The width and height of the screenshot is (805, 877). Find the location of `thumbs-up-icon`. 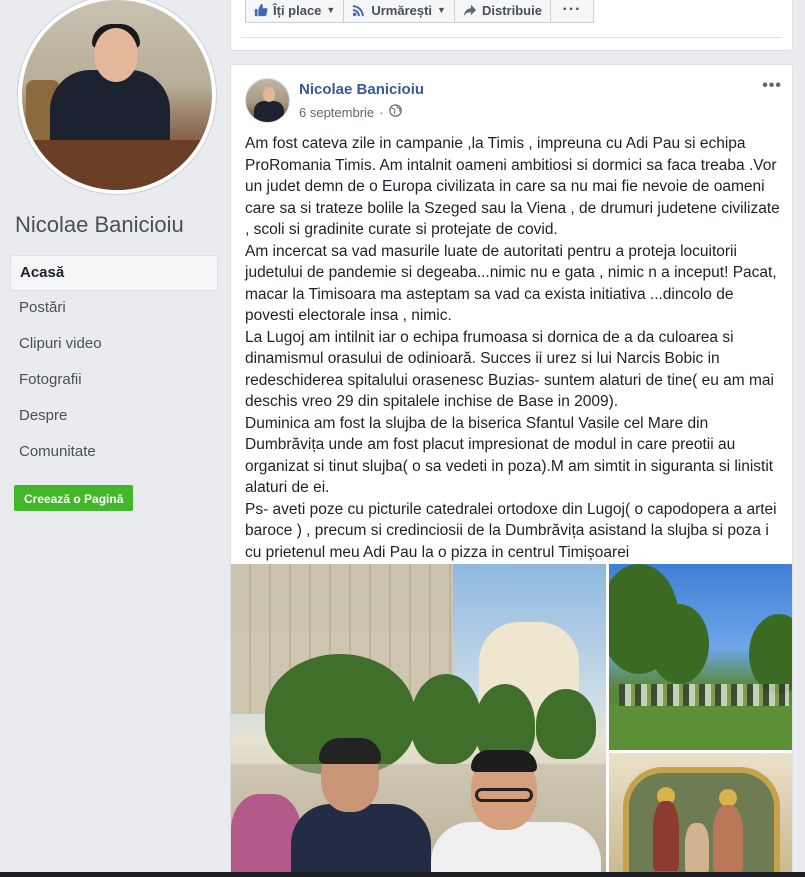

thumbs-up-icon is located at coordinates (261, 10).